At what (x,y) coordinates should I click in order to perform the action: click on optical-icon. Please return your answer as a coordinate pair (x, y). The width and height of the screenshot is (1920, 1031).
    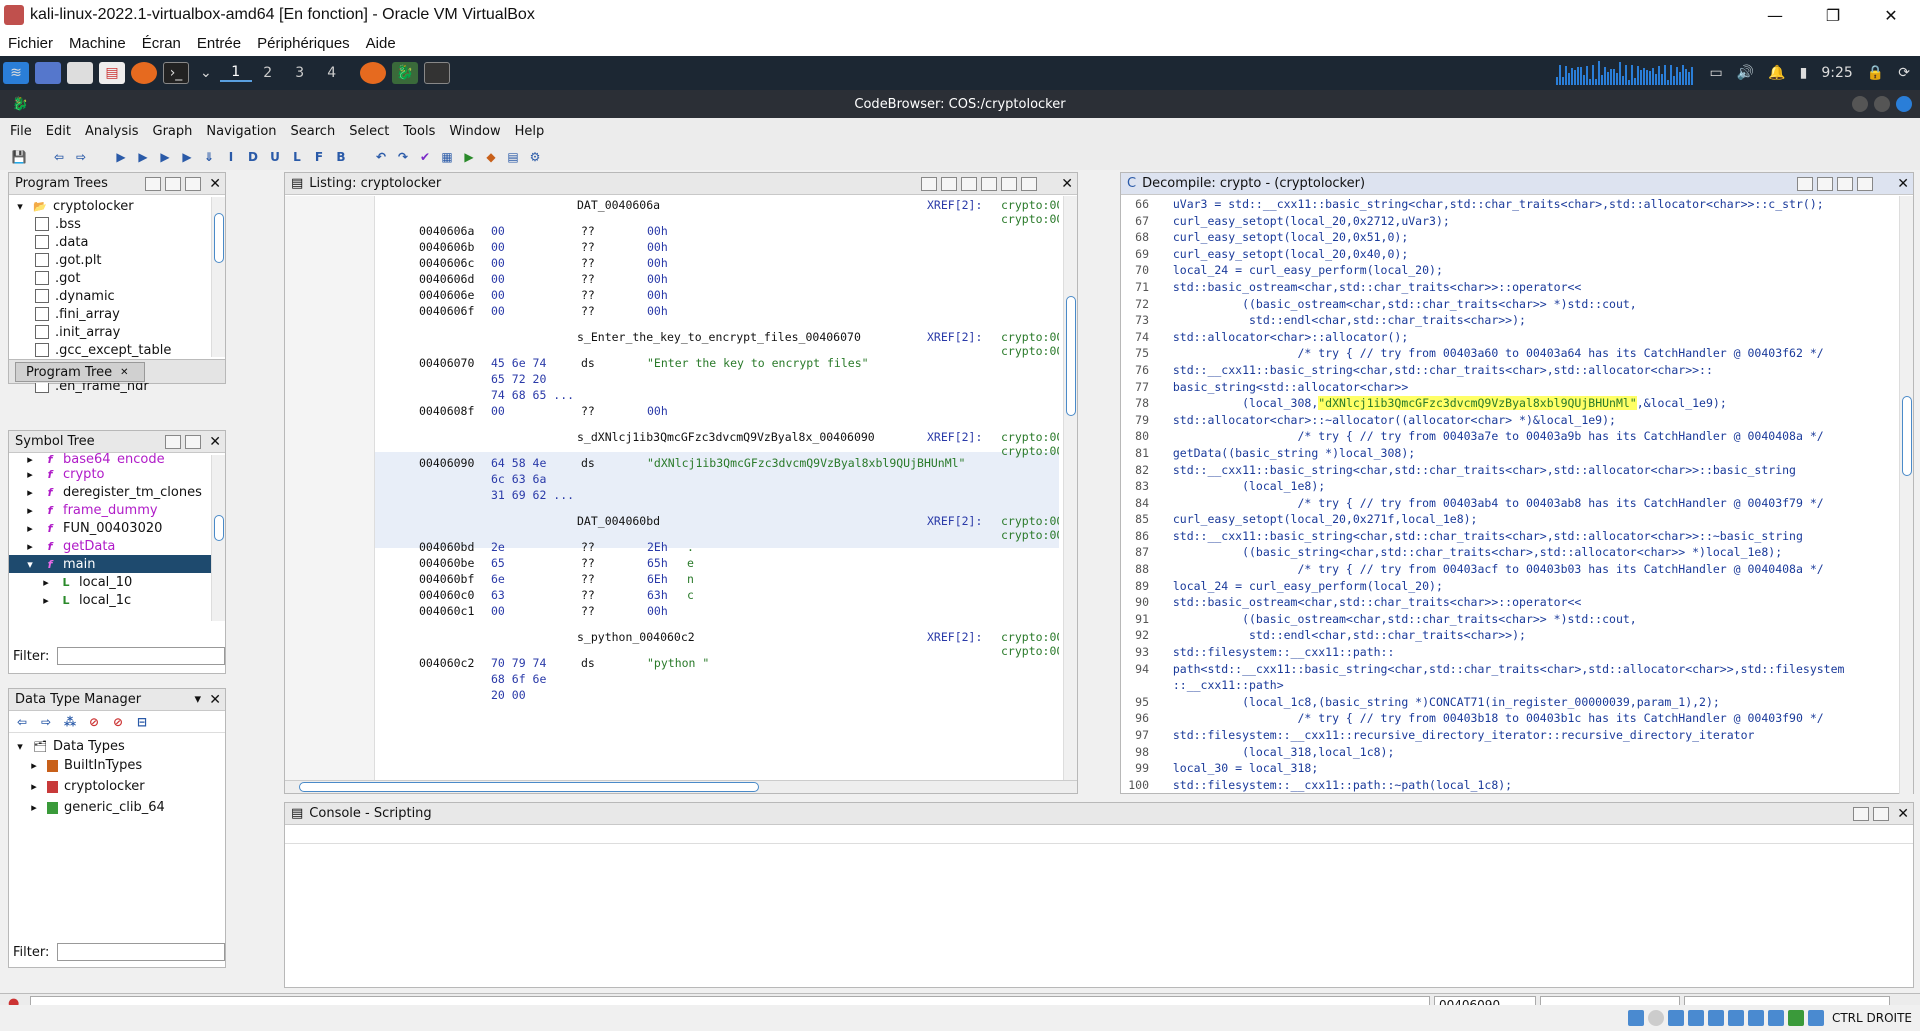
    Looking at the image, I should click on (1655, 1018).